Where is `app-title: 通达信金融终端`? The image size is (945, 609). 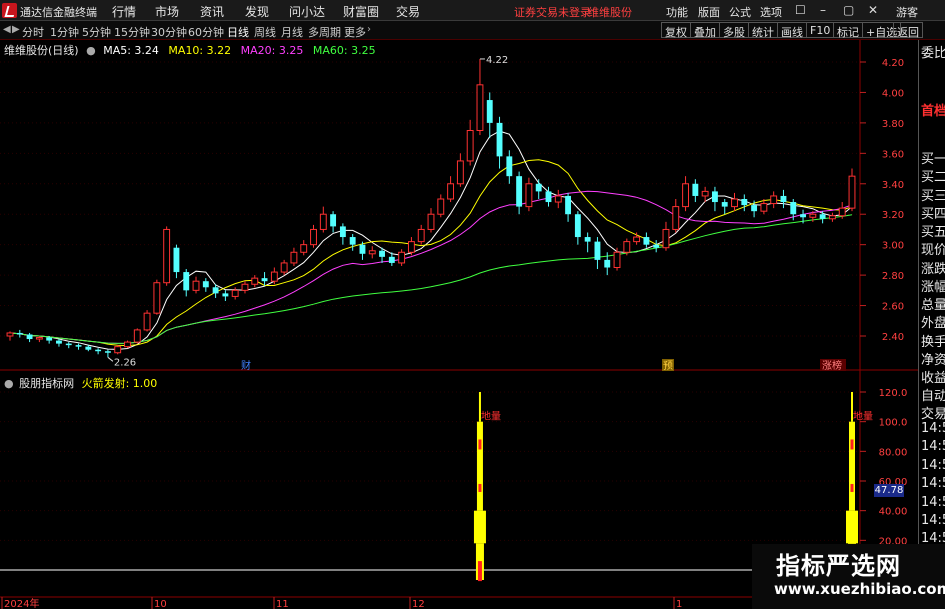
app-title: 通达信金融终端 is located at coordinates (58, 12).